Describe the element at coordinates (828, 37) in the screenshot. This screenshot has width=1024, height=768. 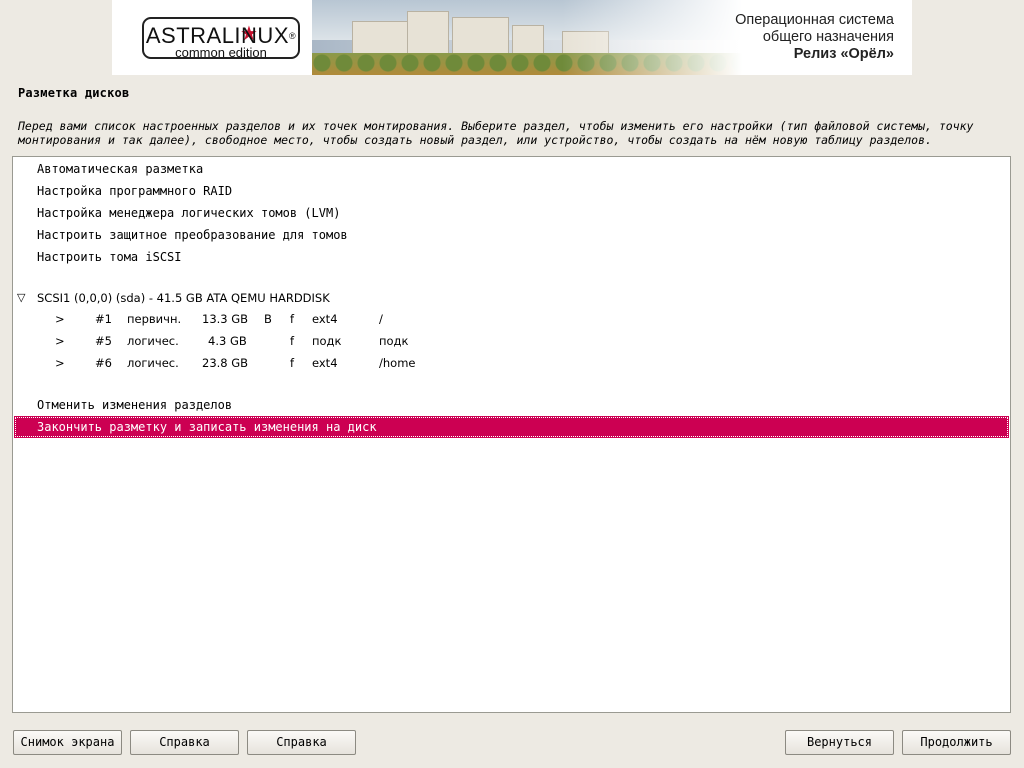
I see `os-line-2: общего назначения` at that location.